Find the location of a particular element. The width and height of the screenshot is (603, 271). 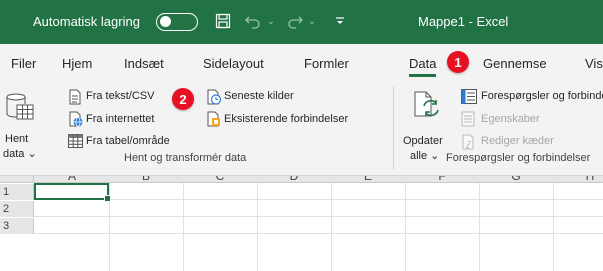

row-header-3: 3 is located at coordinates (17, 226).